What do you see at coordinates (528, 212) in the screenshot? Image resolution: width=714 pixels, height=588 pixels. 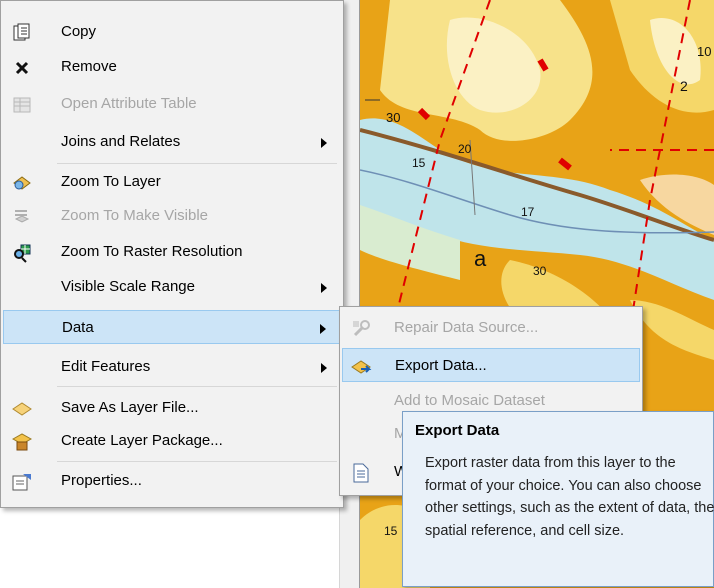 I see `map-label: 17` at bounding box center [528, 212].